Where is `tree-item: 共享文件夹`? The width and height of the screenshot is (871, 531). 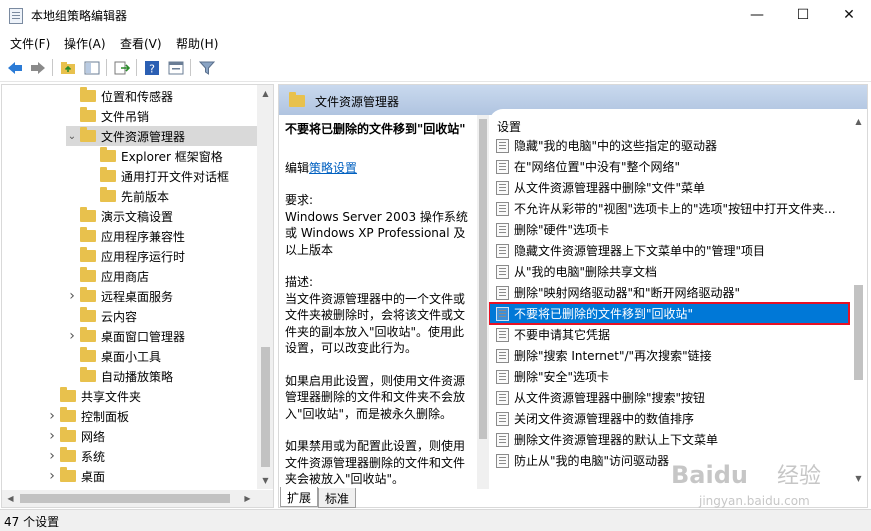 tree-item: 共享文件夹 is located at coordinates (151, 396).